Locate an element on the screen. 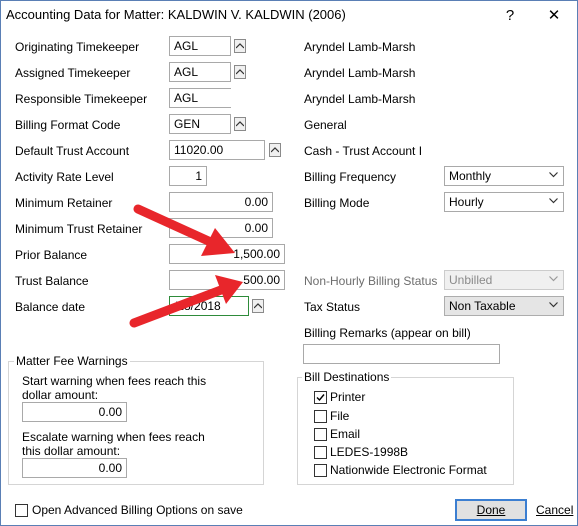 The image size is (578, 526). escalate-warning-label-line1: Escalate warning when fees reach is located at coordinates (113, 437).